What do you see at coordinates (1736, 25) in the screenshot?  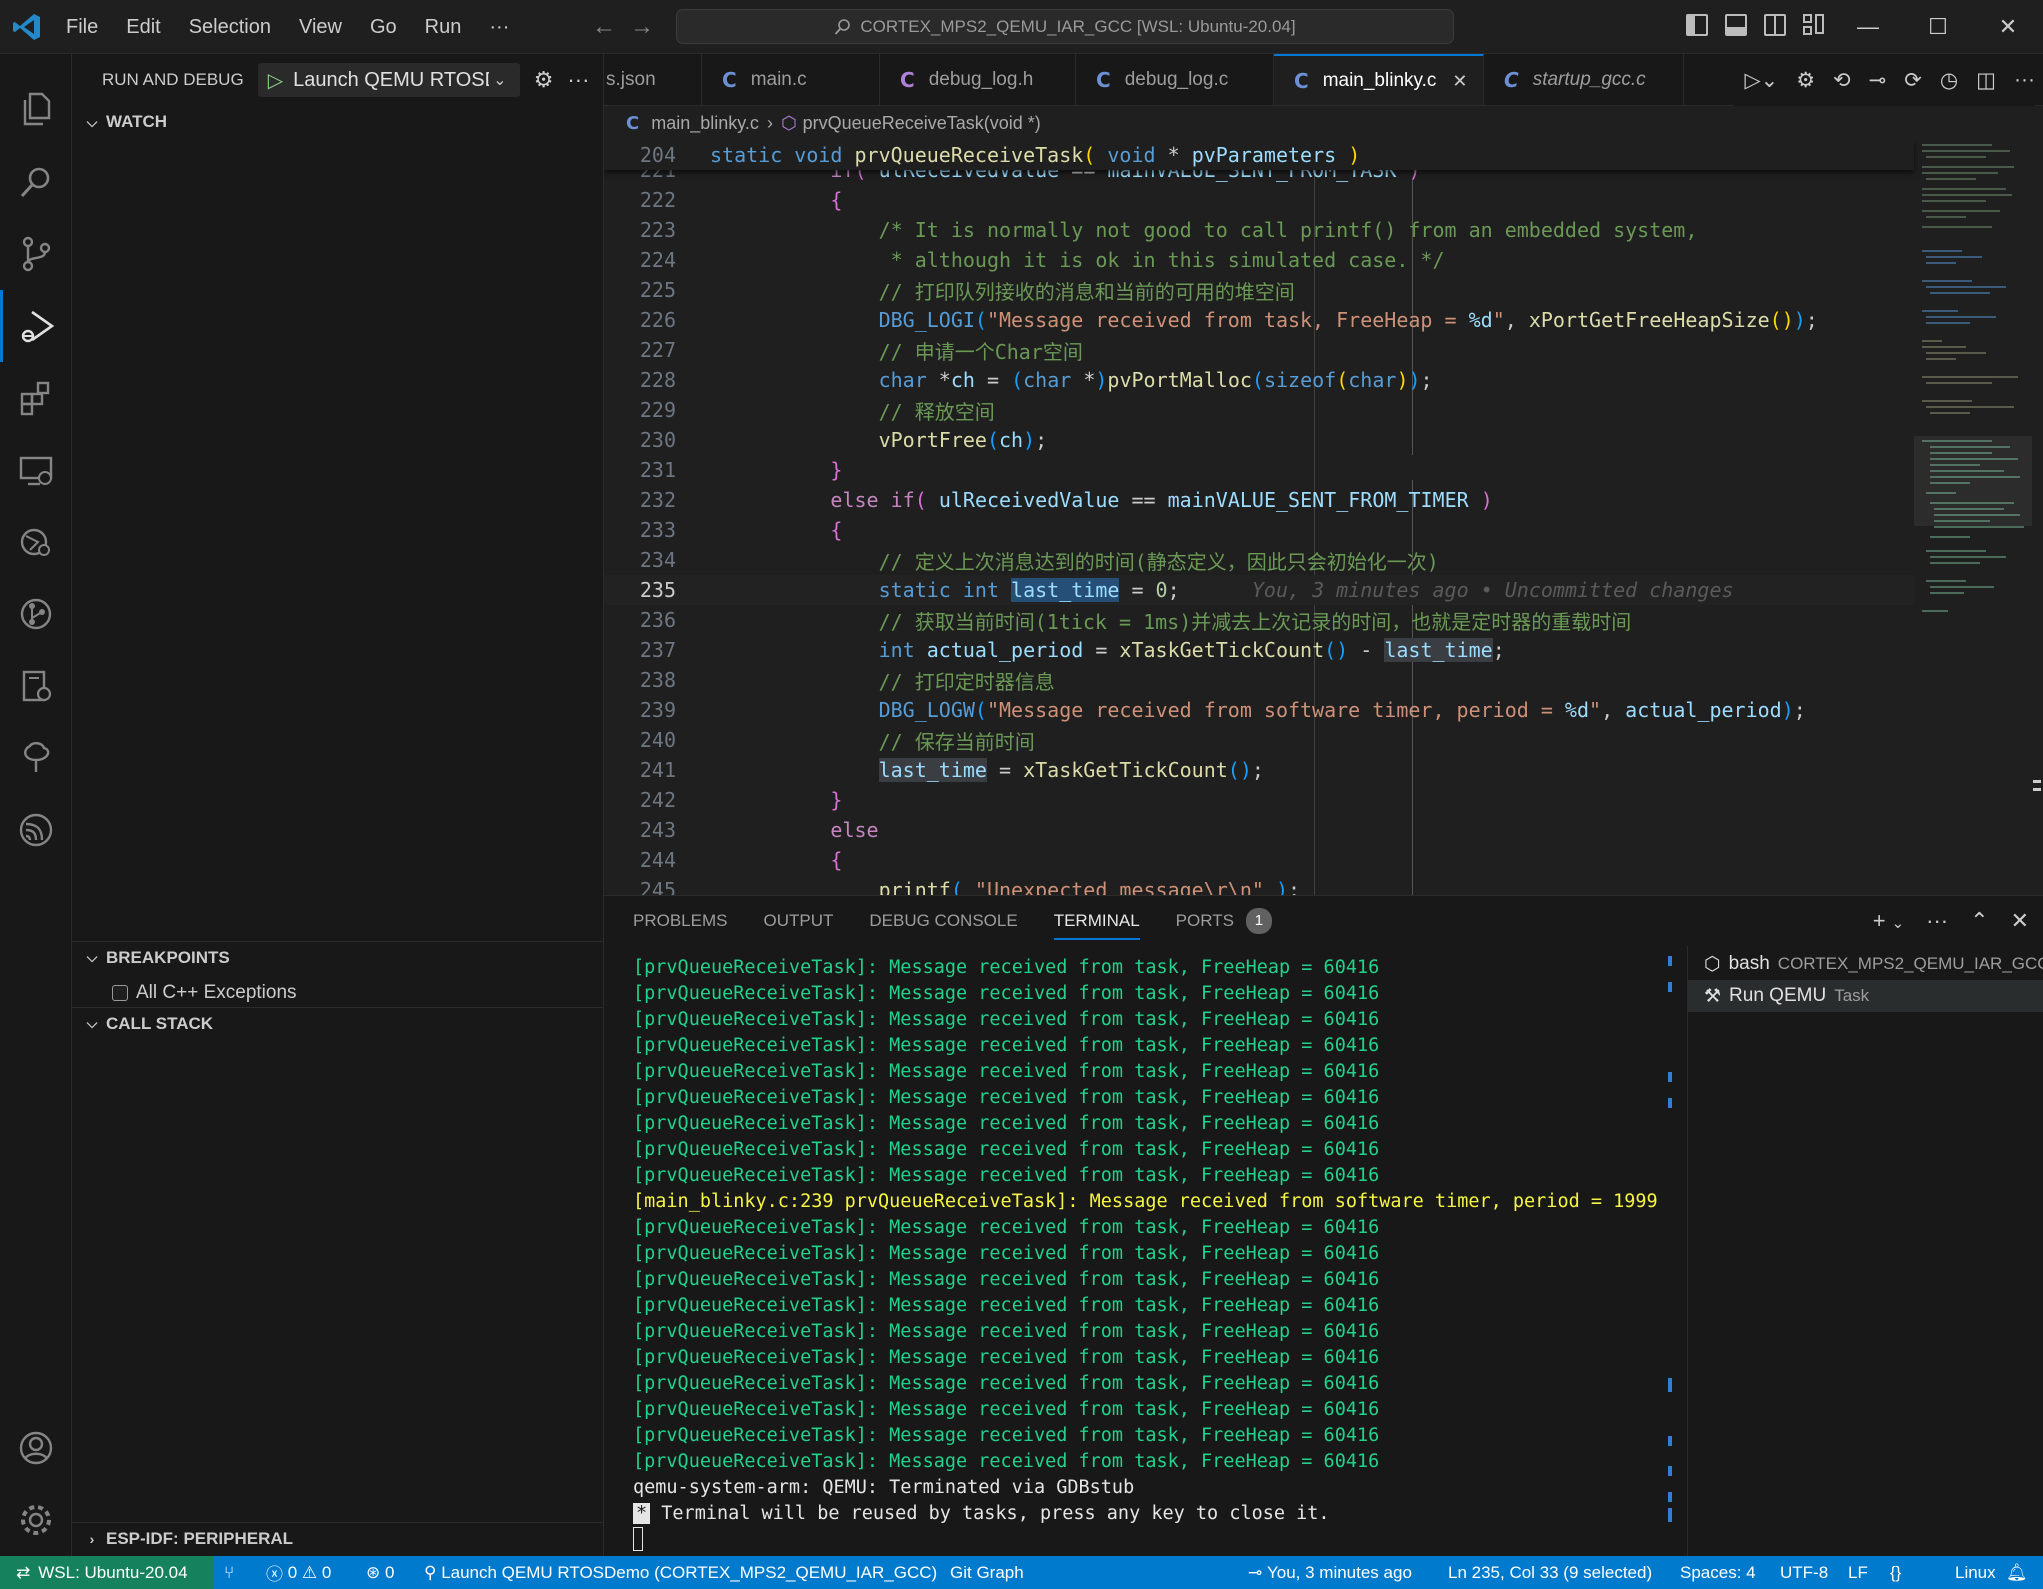 I see `toggle-panel-icon` at bounding box center [1736, 25].